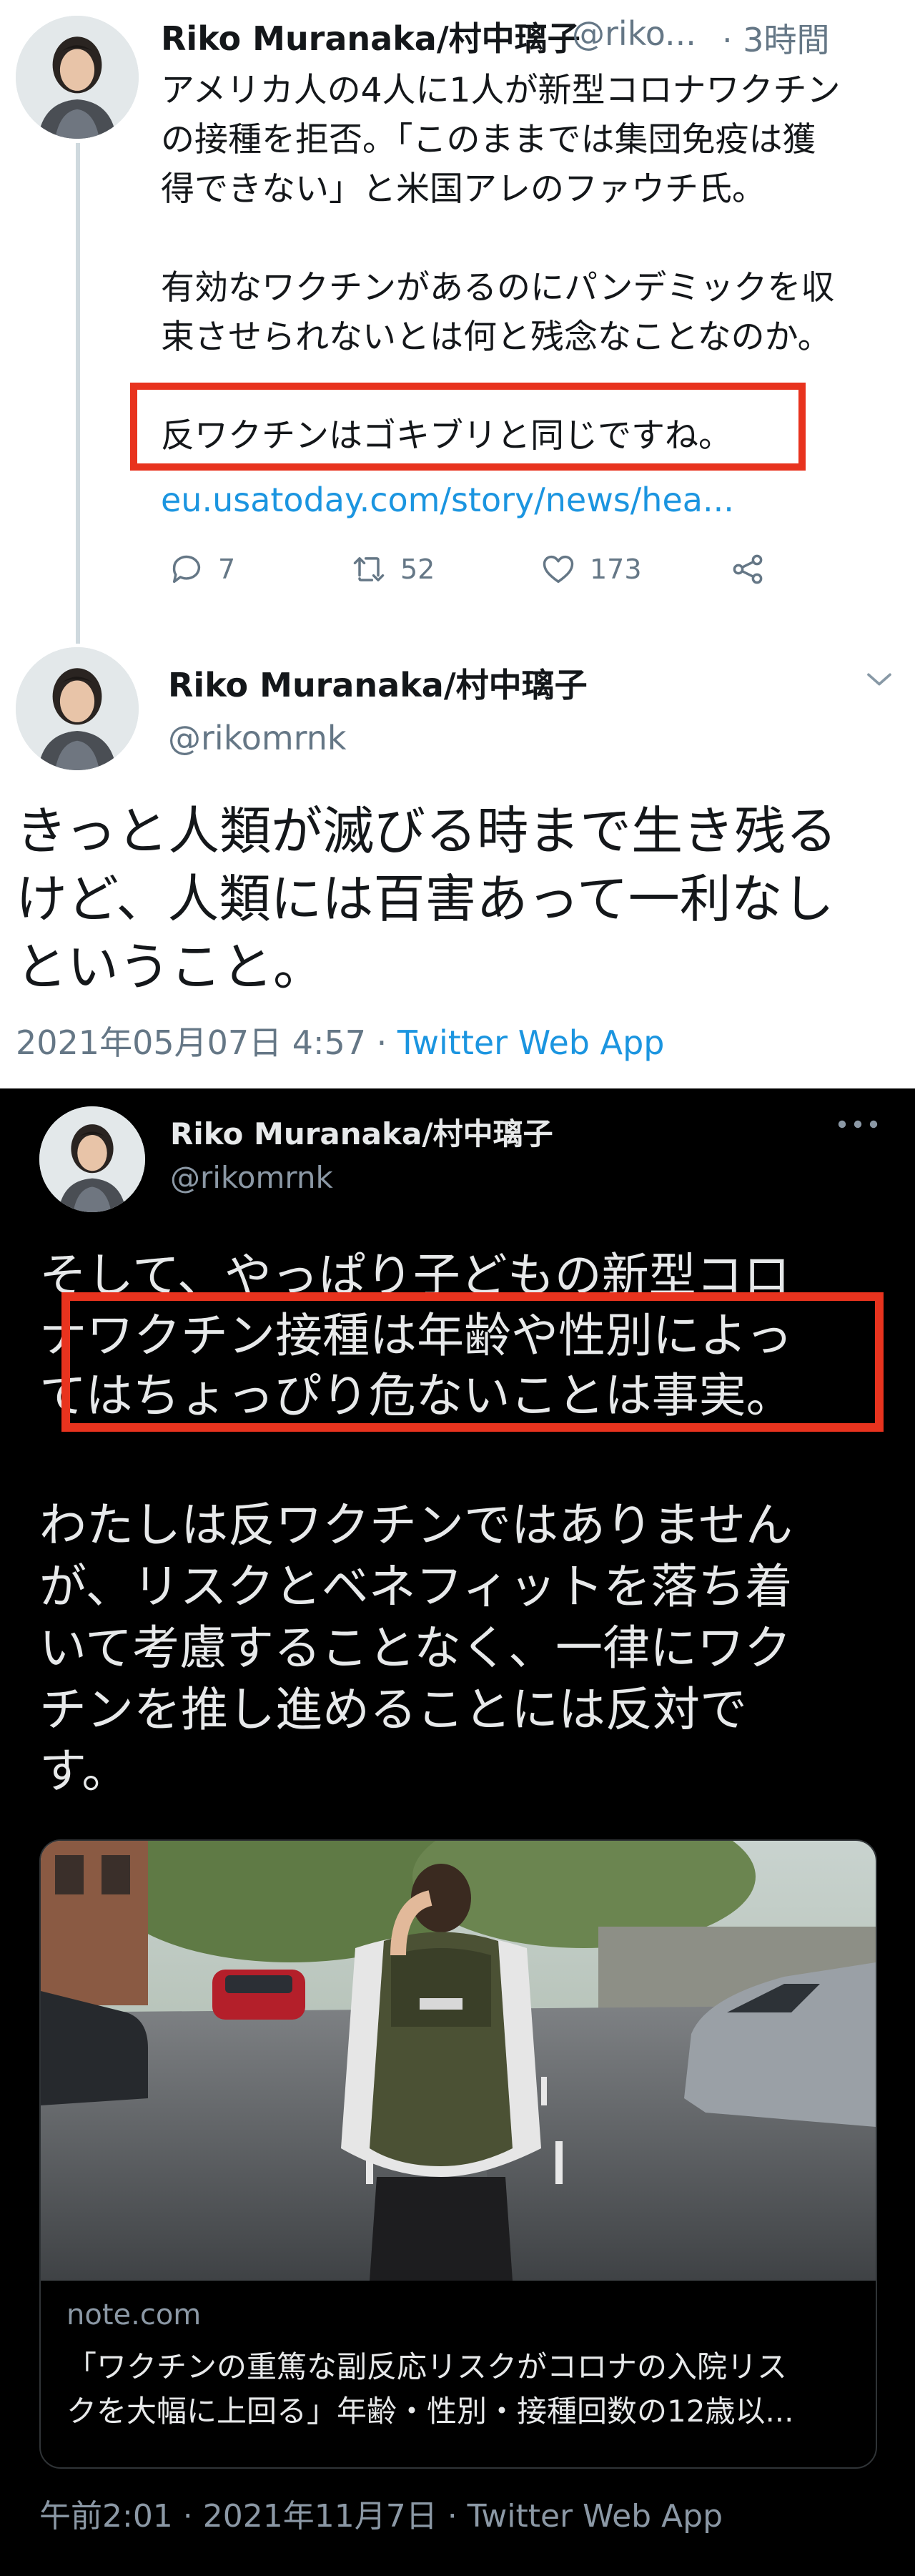 Image resolution: width=915 pixels, height=2576 pixels. Describe the element at coordinates (501, 91) in the screenshot. I see `tweet-text-line: アメリカ人の4人に1人が新型コロナワクチン` at that location.